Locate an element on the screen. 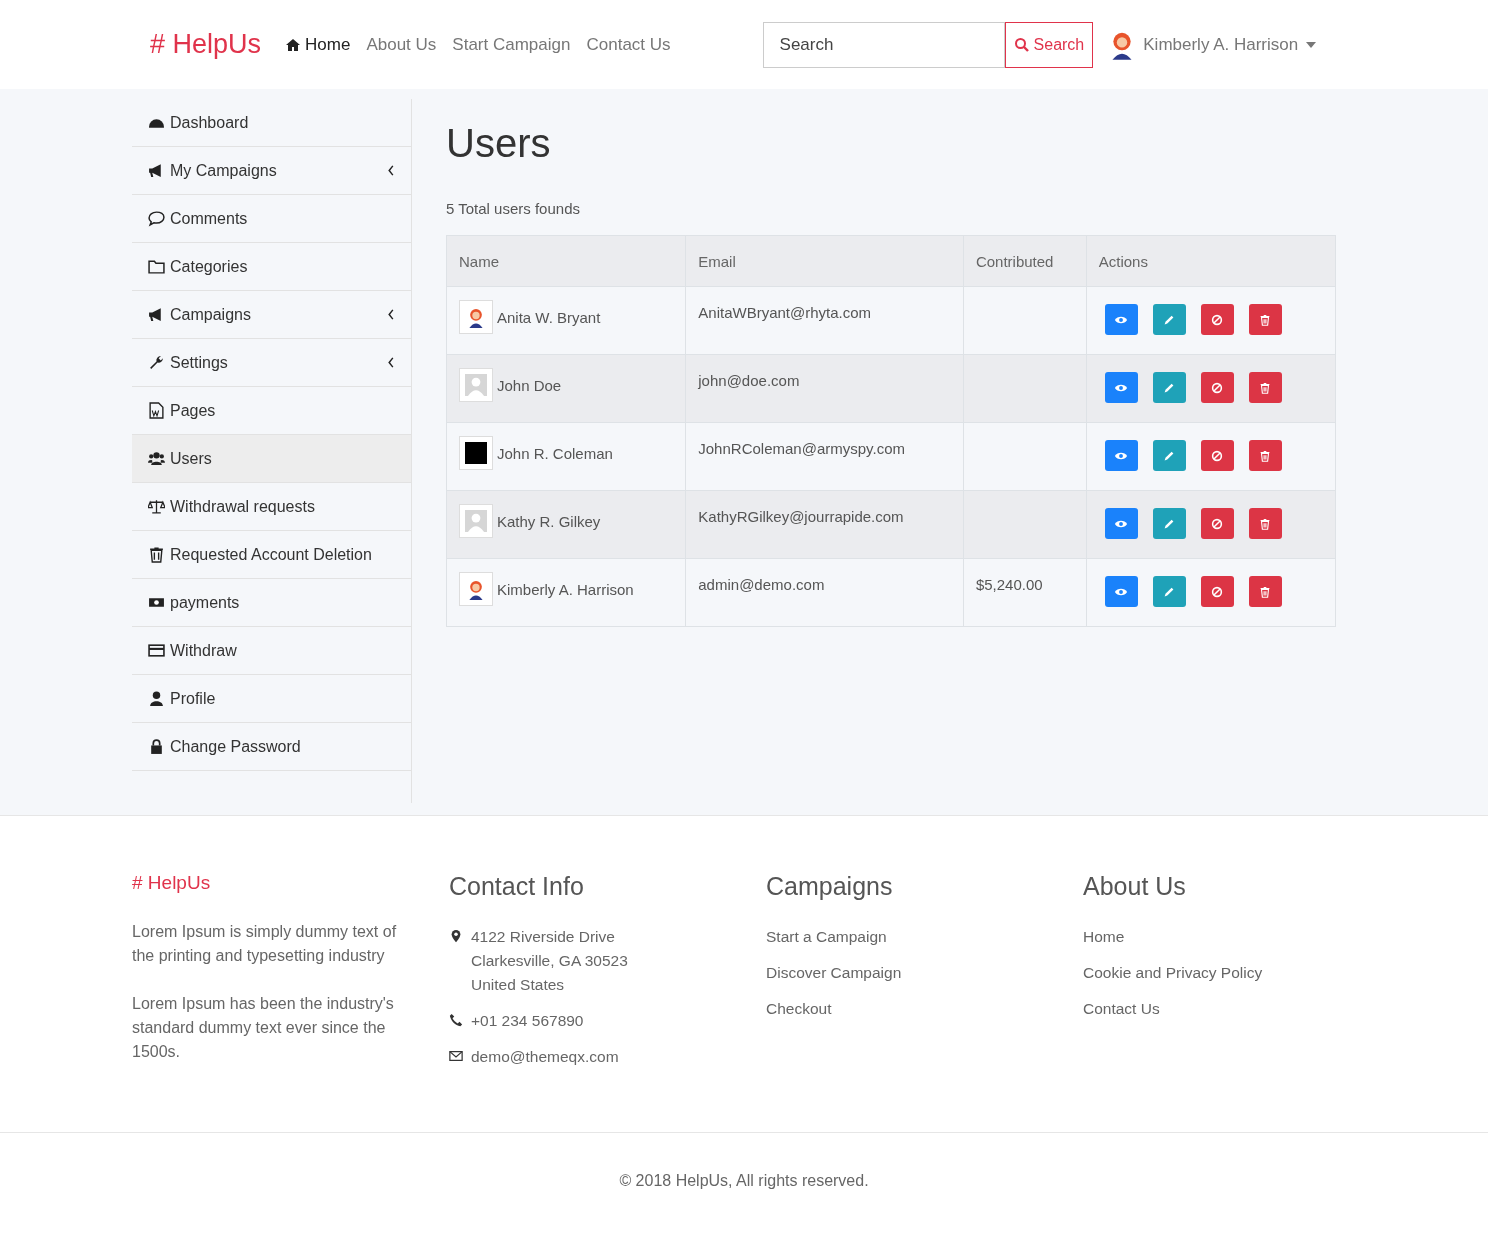 The width and height of the screenshot is (1500, 1234). sidebar-item: Campaigns is located at coordinates (271, 315).